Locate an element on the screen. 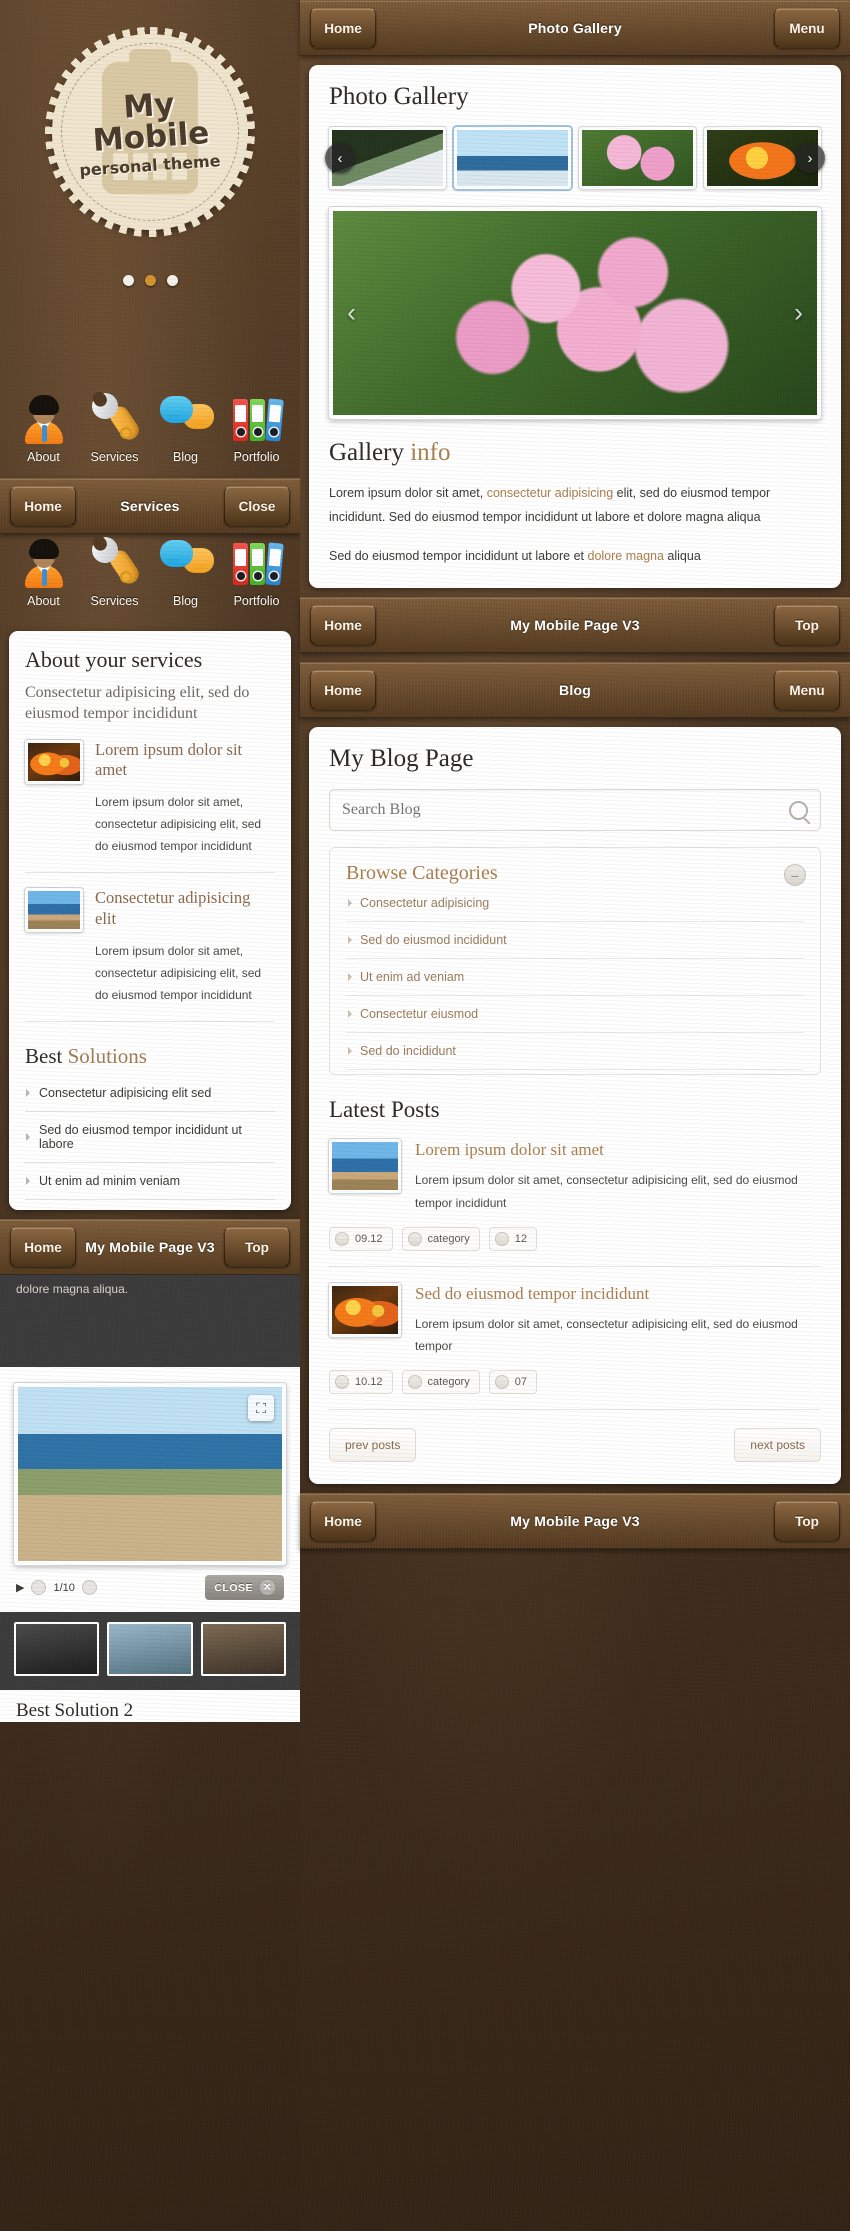 This screenshot has height=2231, width=850. gallery-word: Gallery is located at coordinates (366, 452).